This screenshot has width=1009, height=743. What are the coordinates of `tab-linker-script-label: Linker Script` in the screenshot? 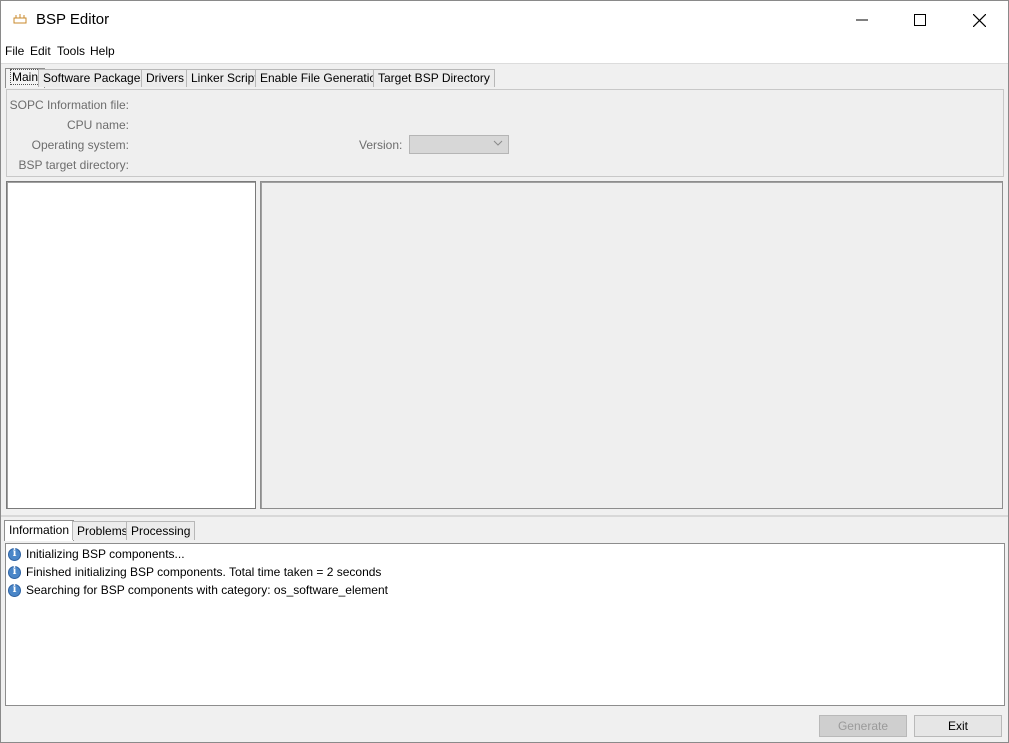 It's located at (224, 78).